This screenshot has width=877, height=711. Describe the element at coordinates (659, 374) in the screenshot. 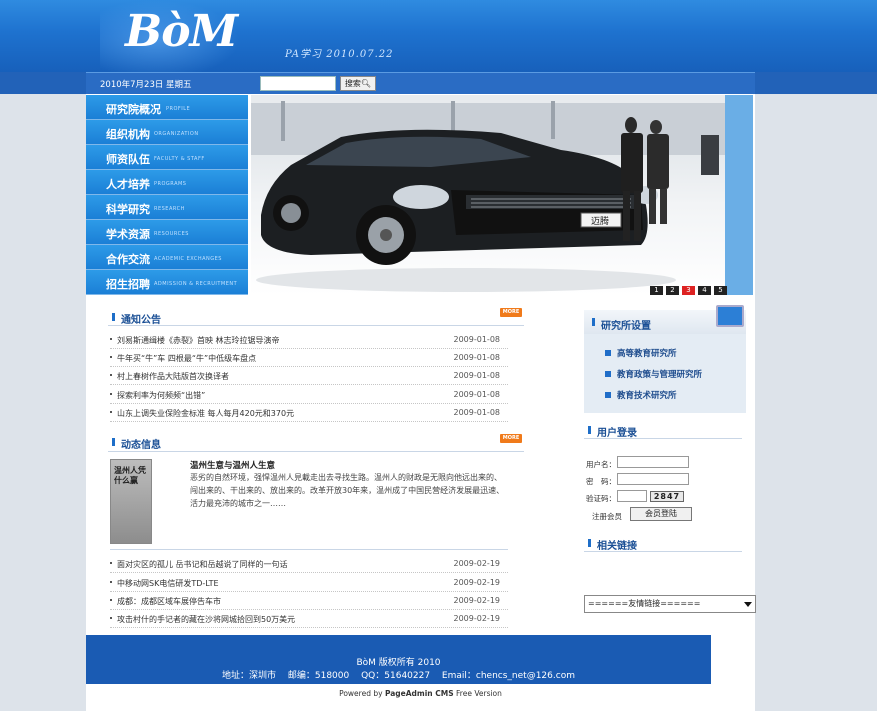

I see `institute-link-policy: 教育政策与管理研究所` at that location.